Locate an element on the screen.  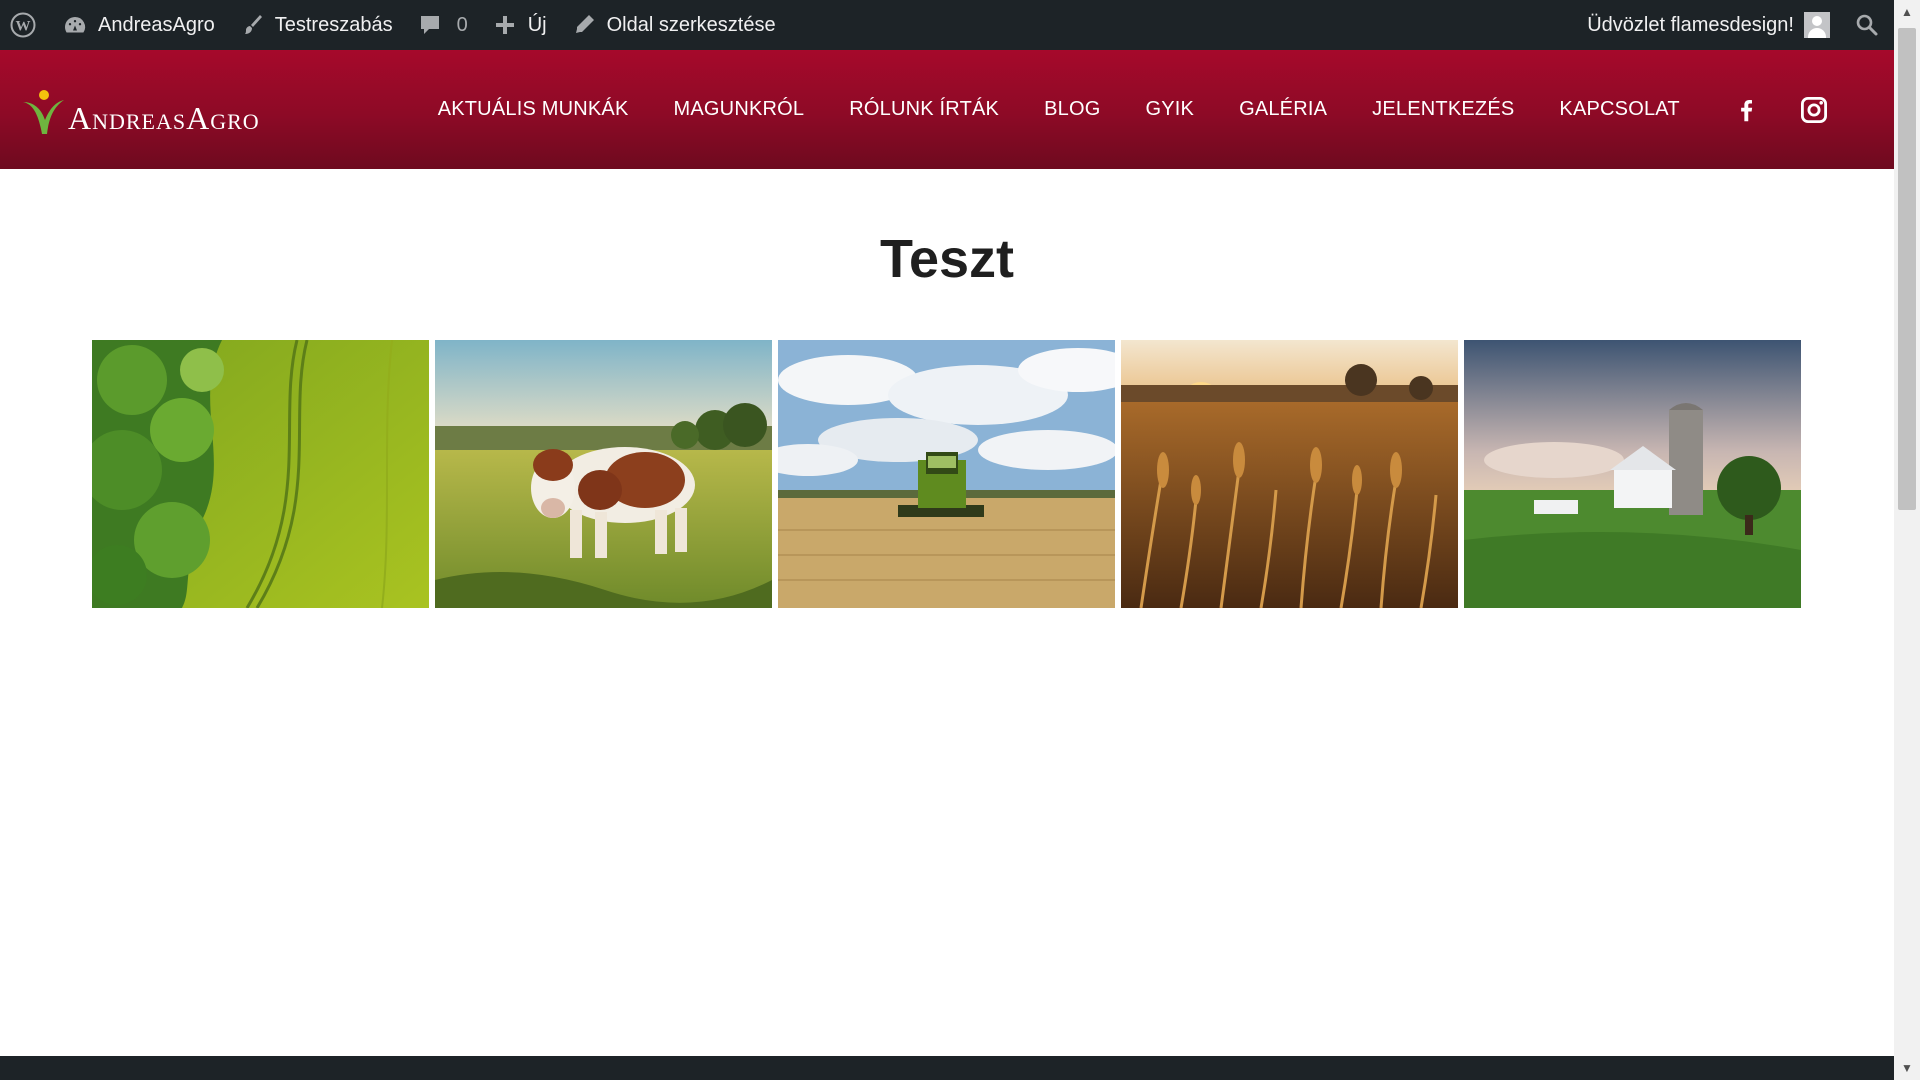
comment-bubble-icon is located at coordinates (430, 25).